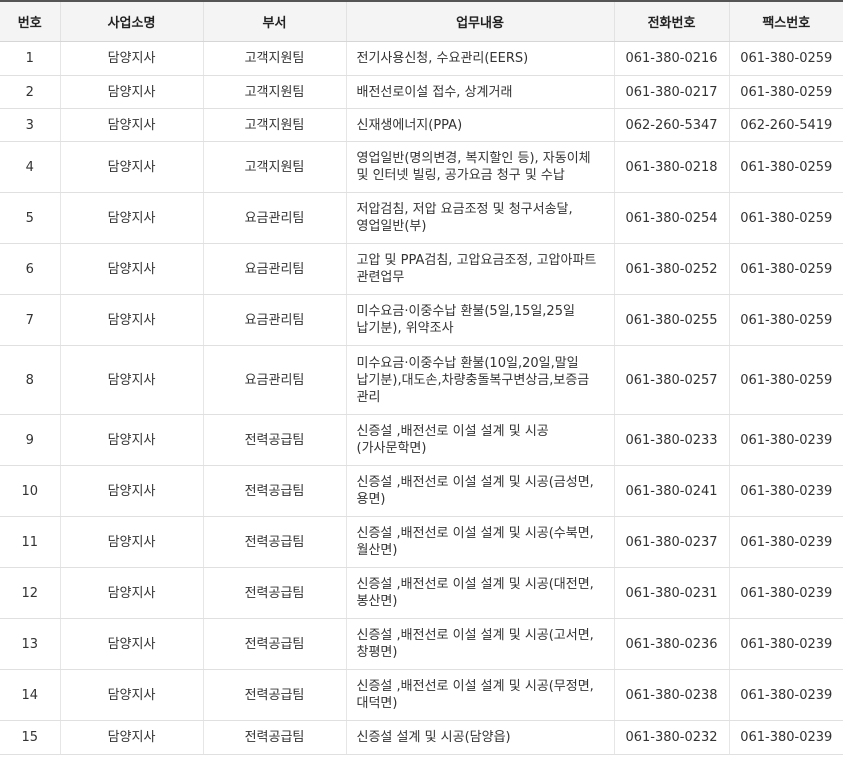 This screenshot has height=758, width=845. I want to click on row-no: 9, so click(30, 440).